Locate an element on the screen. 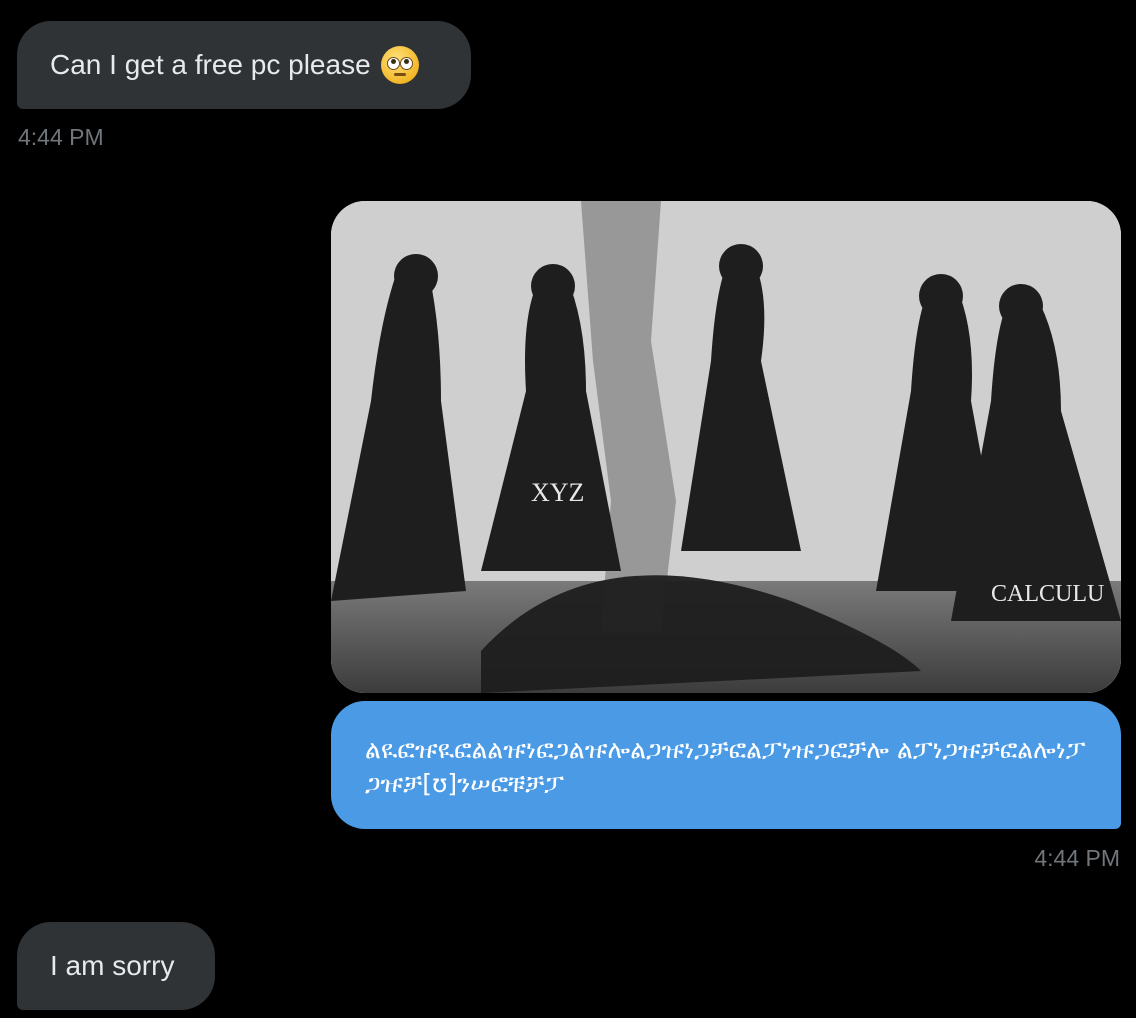 This screenshot has height=1018, width=1136. message-text: Can I get a free pc please is located at coordinates (210, 64).